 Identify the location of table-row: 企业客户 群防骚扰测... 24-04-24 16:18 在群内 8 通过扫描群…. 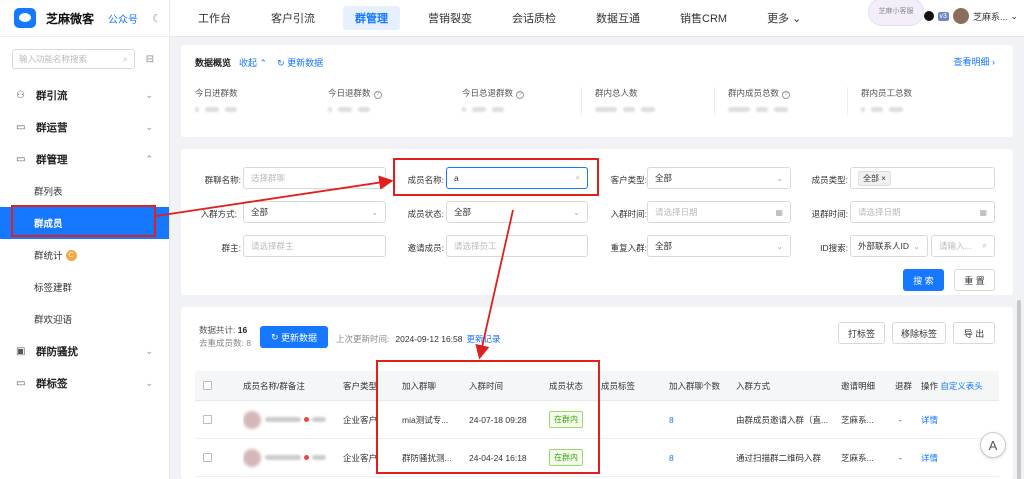
(597, 458).